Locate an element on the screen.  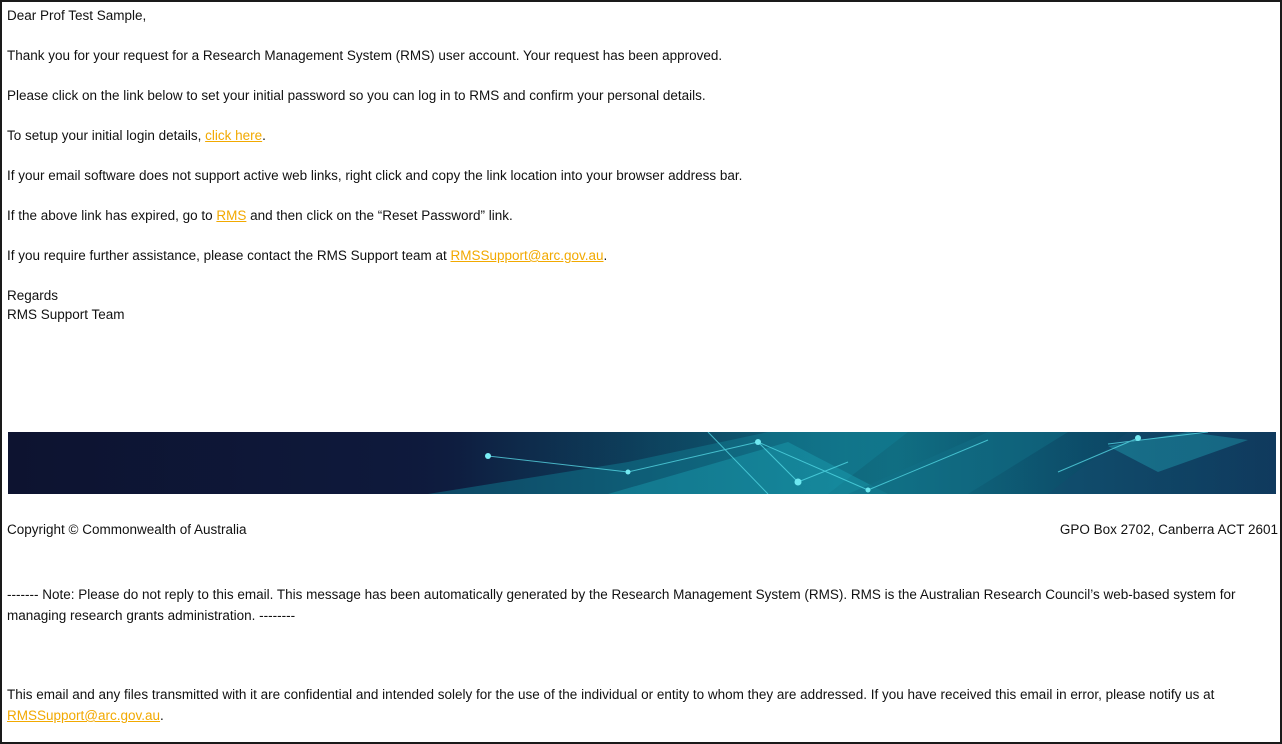
expired-text: If the above link has expired, go to is located at coordinates (112, 215).